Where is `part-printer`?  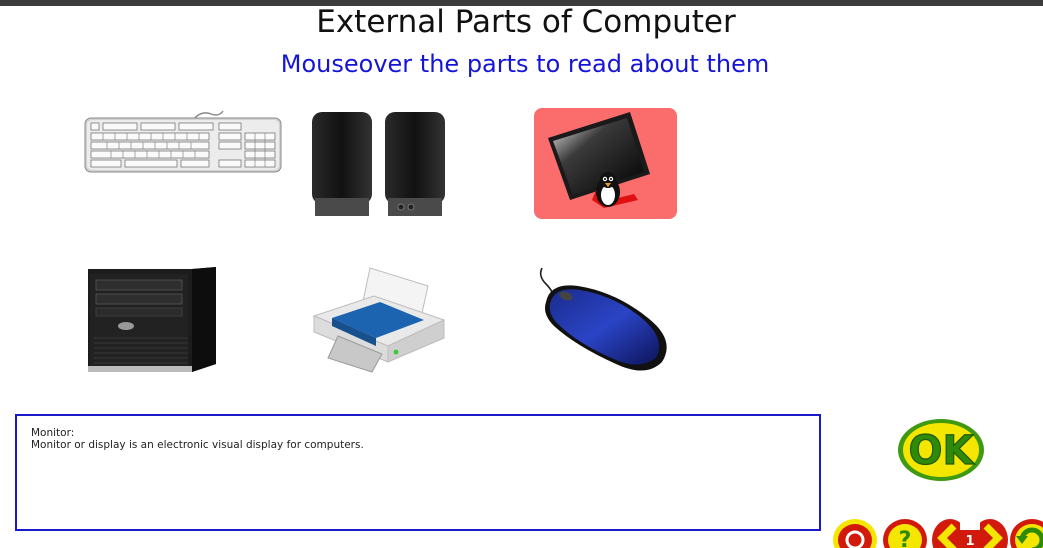
part-printer is located at coordinates (378, 320).